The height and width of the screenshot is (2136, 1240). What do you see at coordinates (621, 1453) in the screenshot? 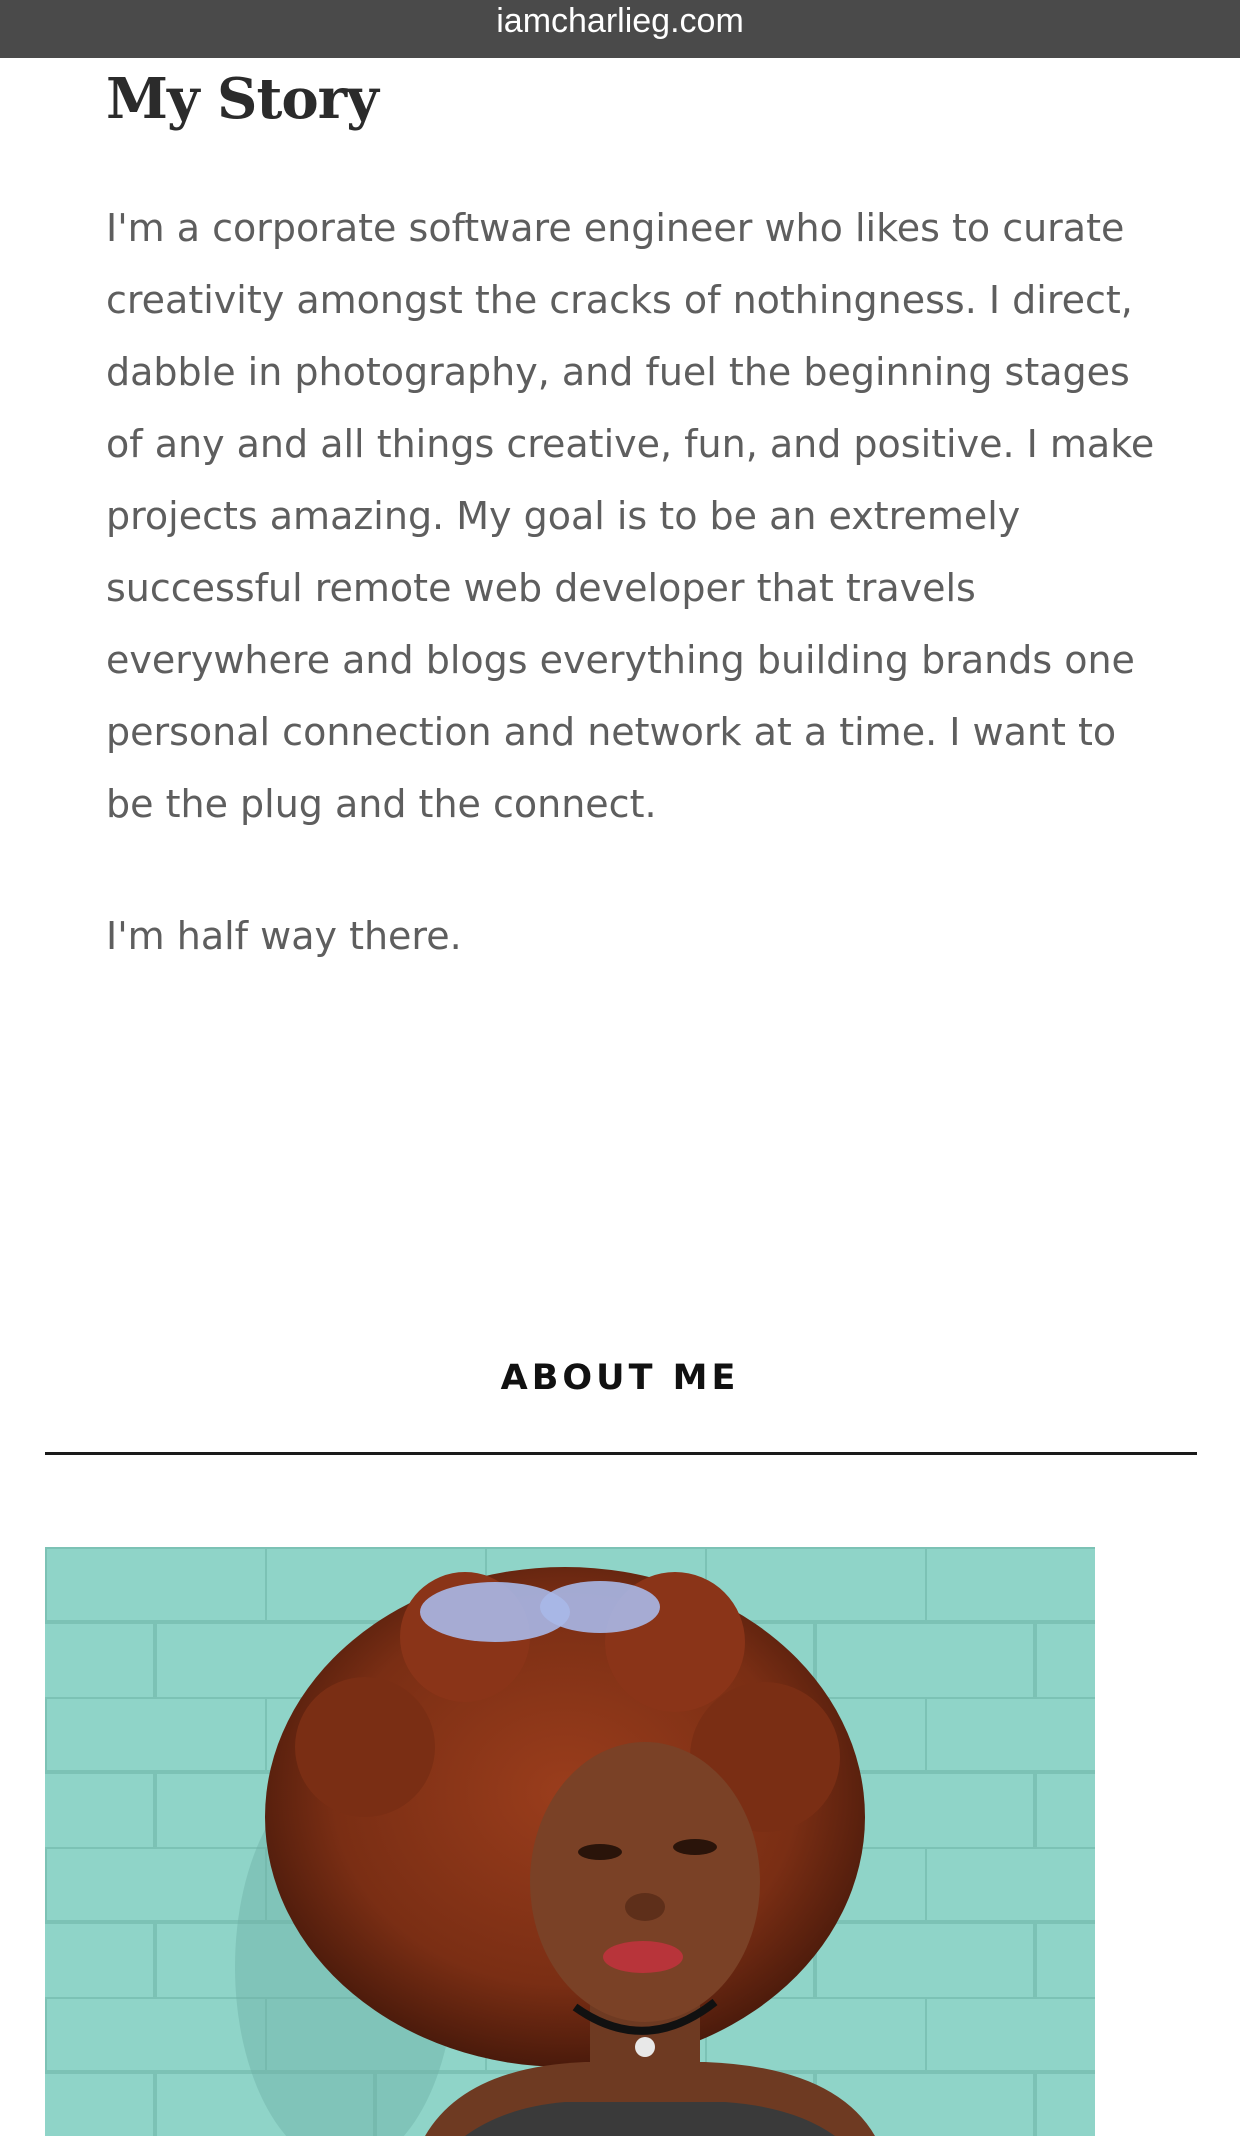
I see `section-divider` at bounding box center [621, 1453].